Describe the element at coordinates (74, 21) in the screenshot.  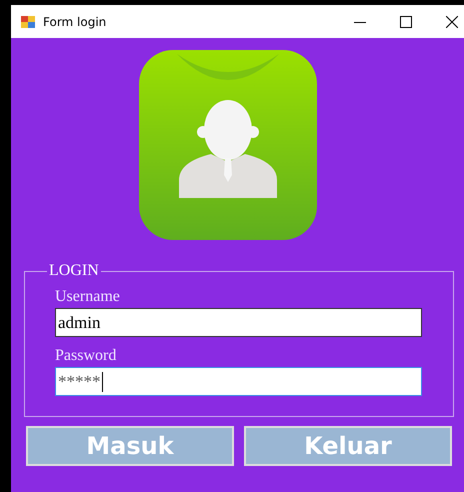
I see `window-title: Form login` at that location.